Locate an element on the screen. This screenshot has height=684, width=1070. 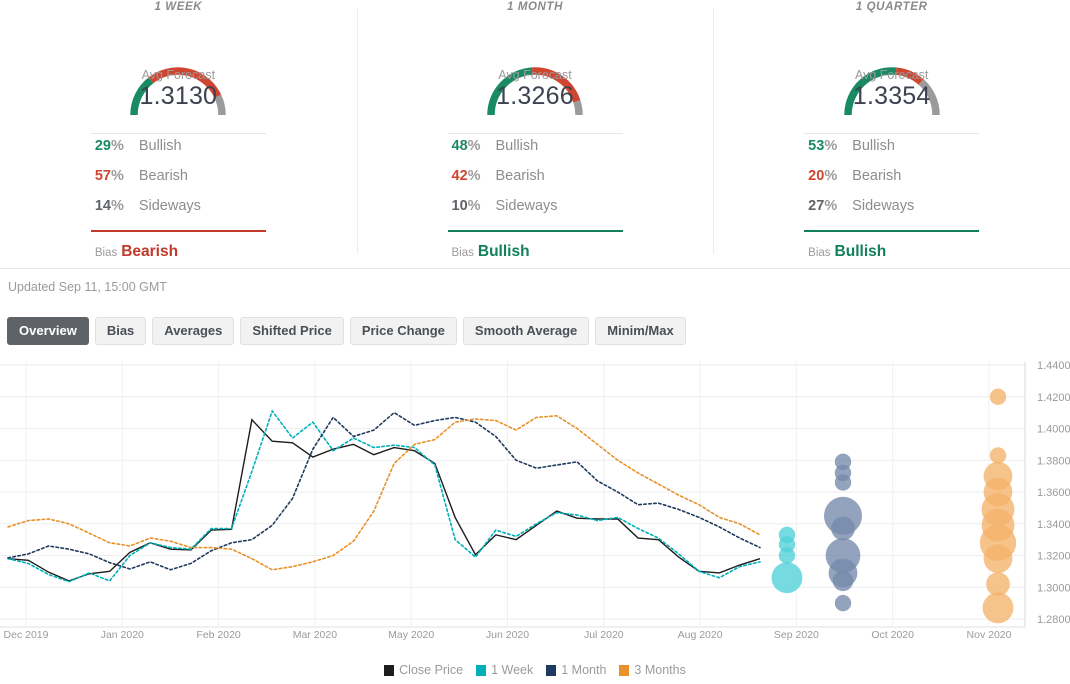
table-row: 29% Bullish is located at coordinates (178, 153).